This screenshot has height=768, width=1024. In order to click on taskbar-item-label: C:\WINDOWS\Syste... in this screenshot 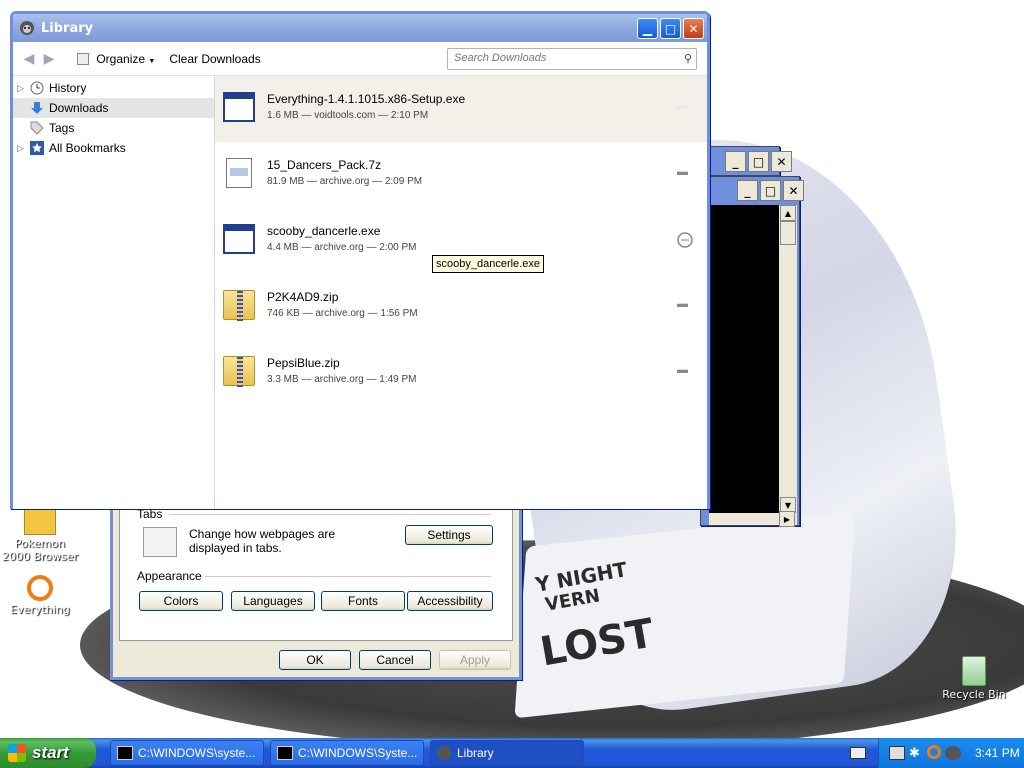, I will do `click(358, 753)`.